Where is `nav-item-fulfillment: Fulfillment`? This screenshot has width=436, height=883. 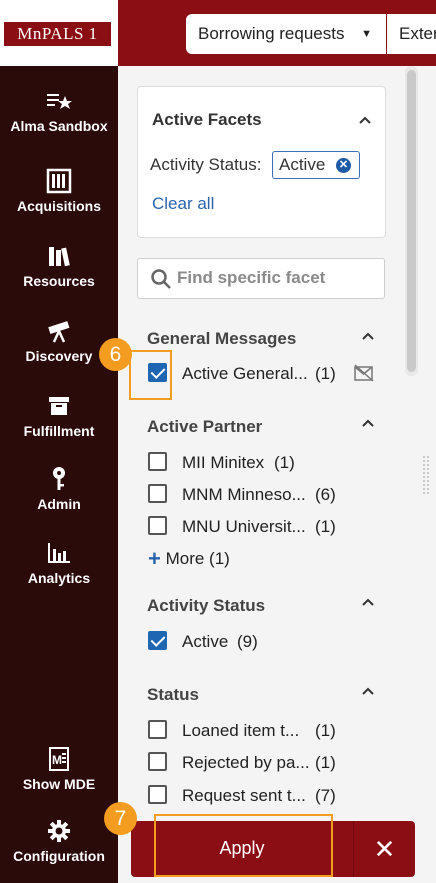
nav-item-fulfillment: Fulfillment is located at coordinates (59, 416).